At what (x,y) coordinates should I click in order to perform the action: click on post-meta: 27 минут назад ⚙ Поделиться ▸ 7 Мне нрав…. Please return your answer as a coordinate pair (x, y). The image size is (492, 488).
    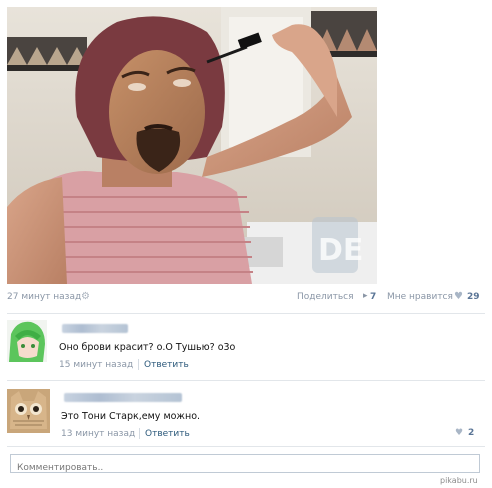
    Looking at the image, I should click on (246, 298).